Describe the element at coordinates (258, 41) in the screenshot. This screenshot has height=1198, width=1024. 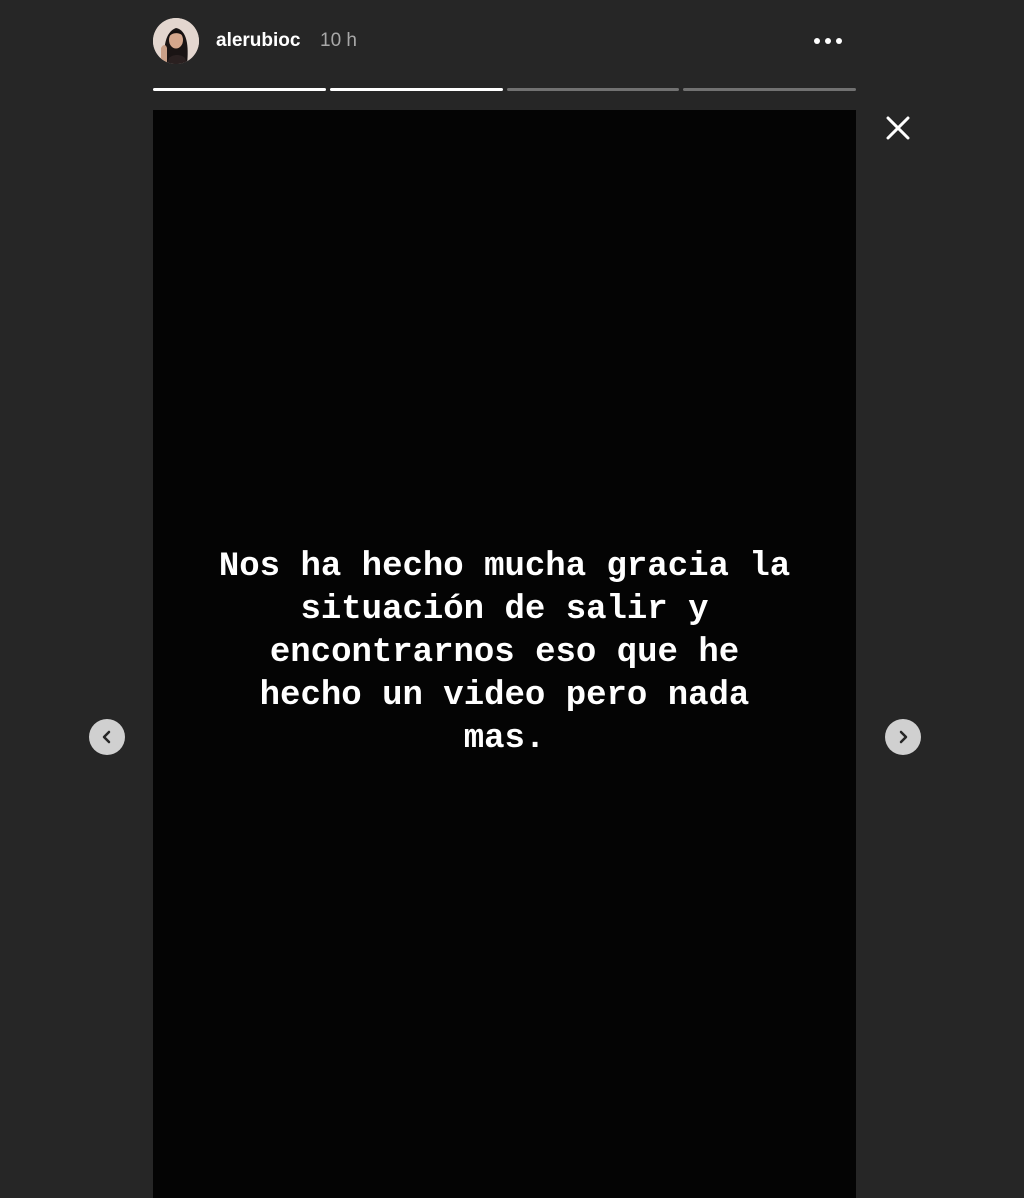
I see `username: alerubioc` at that location.